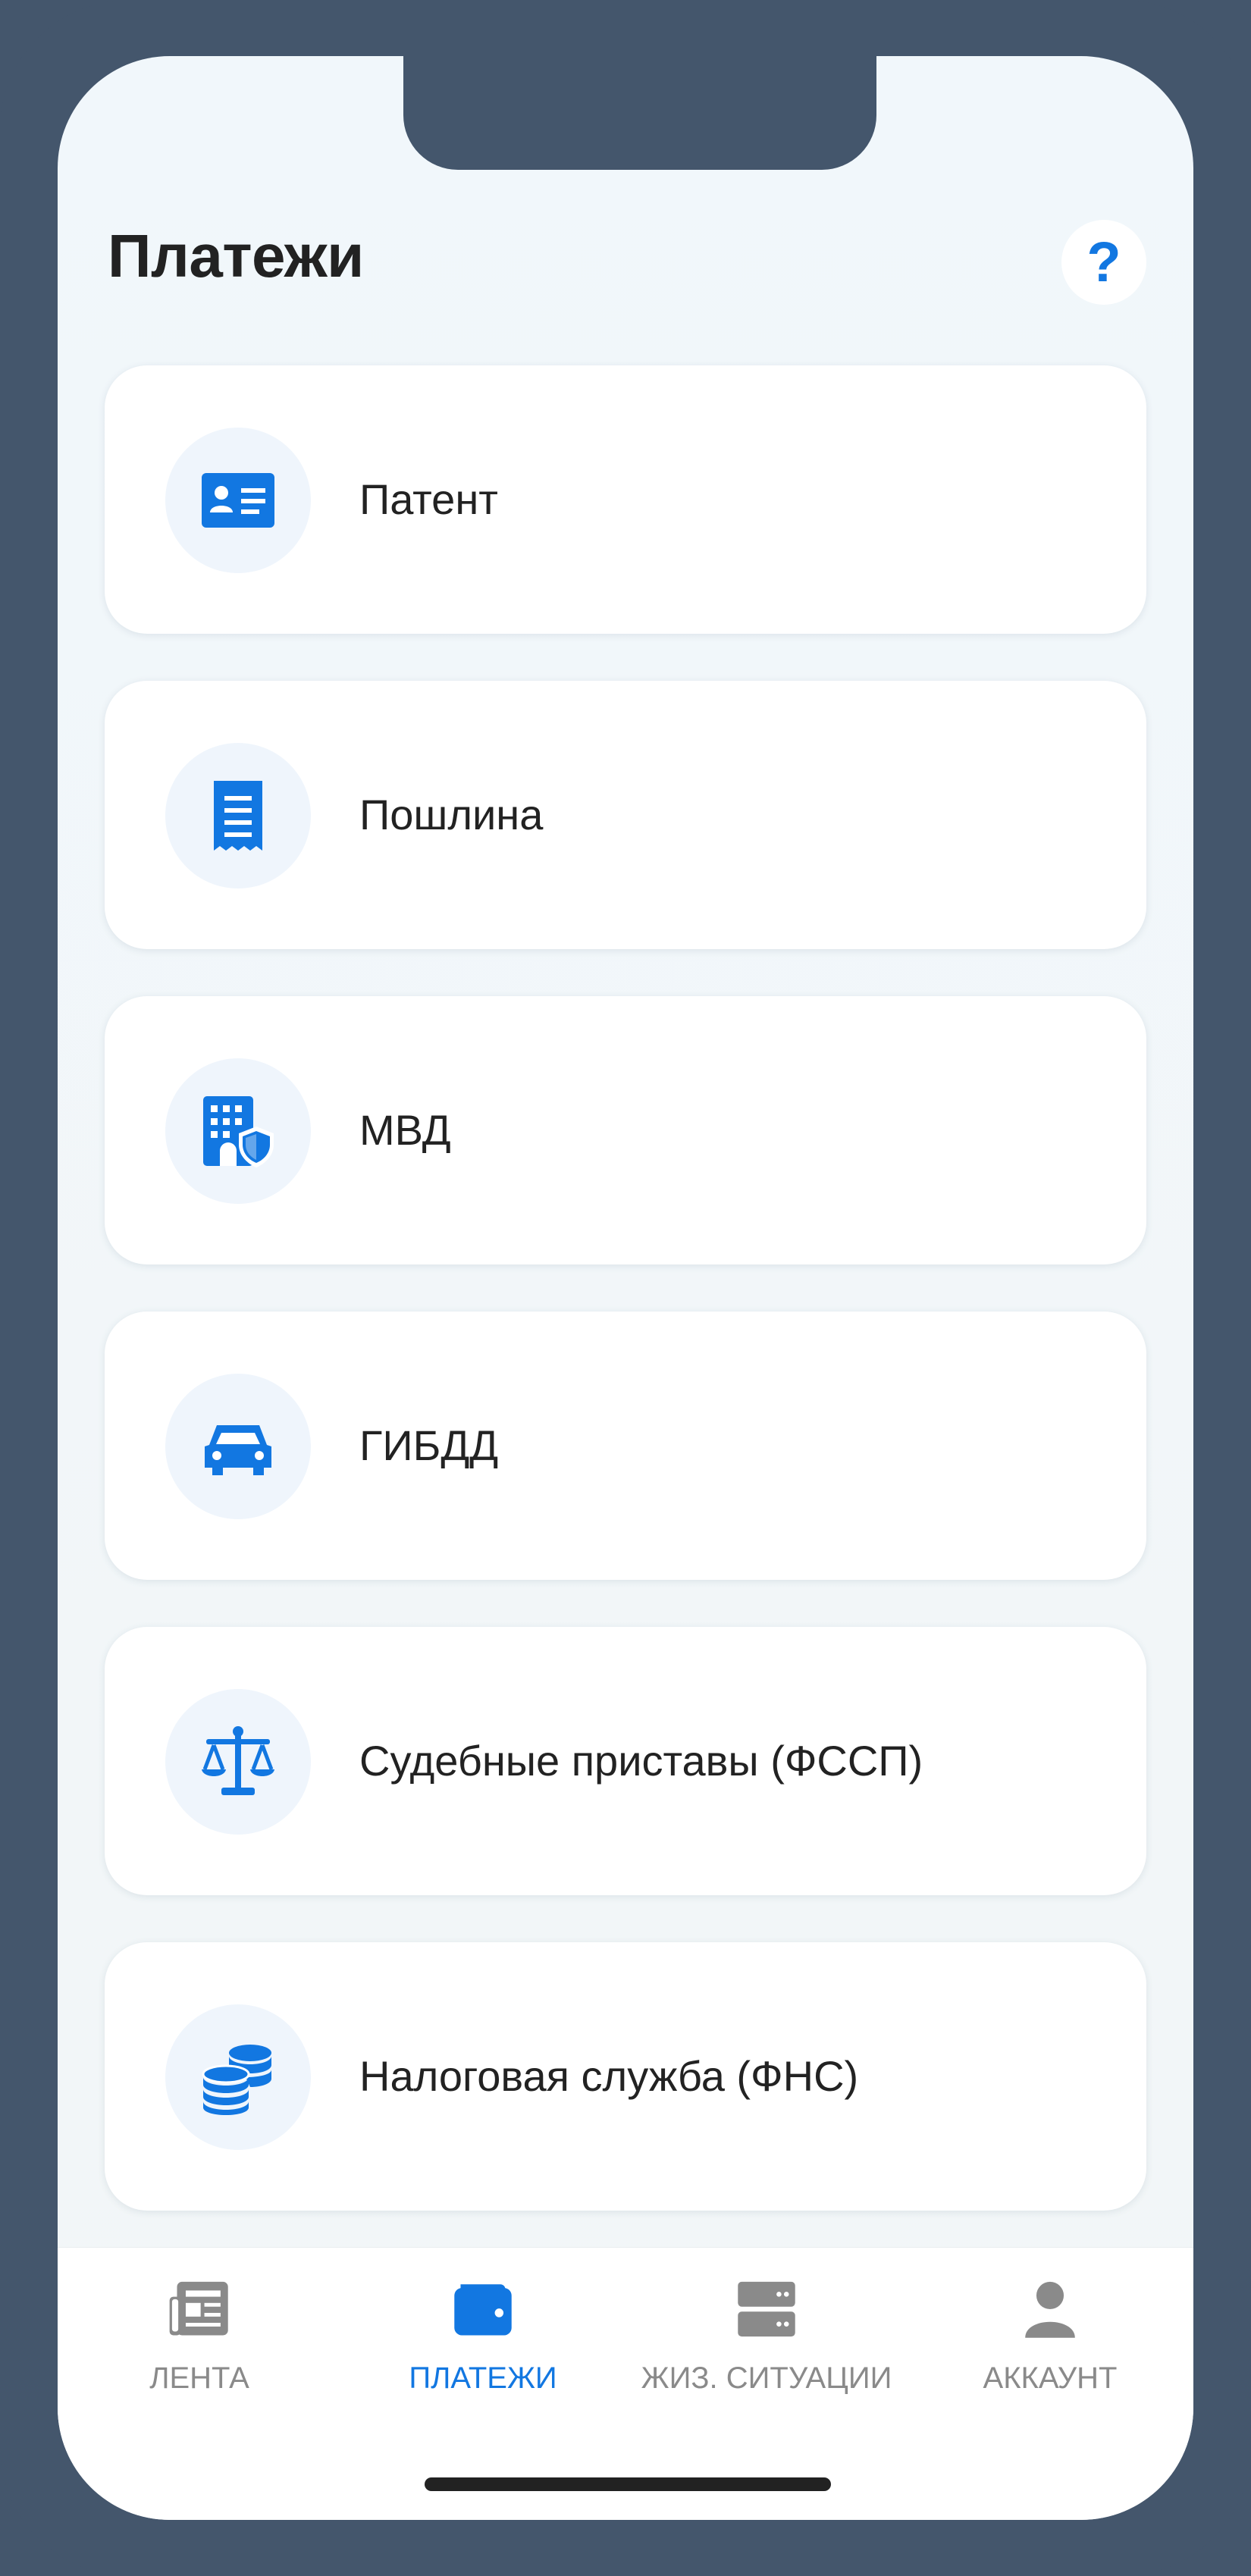 The image size is (1251, 2576). I want to click on category-label: Судебные приставы (ФССП), so click(641, 1761).